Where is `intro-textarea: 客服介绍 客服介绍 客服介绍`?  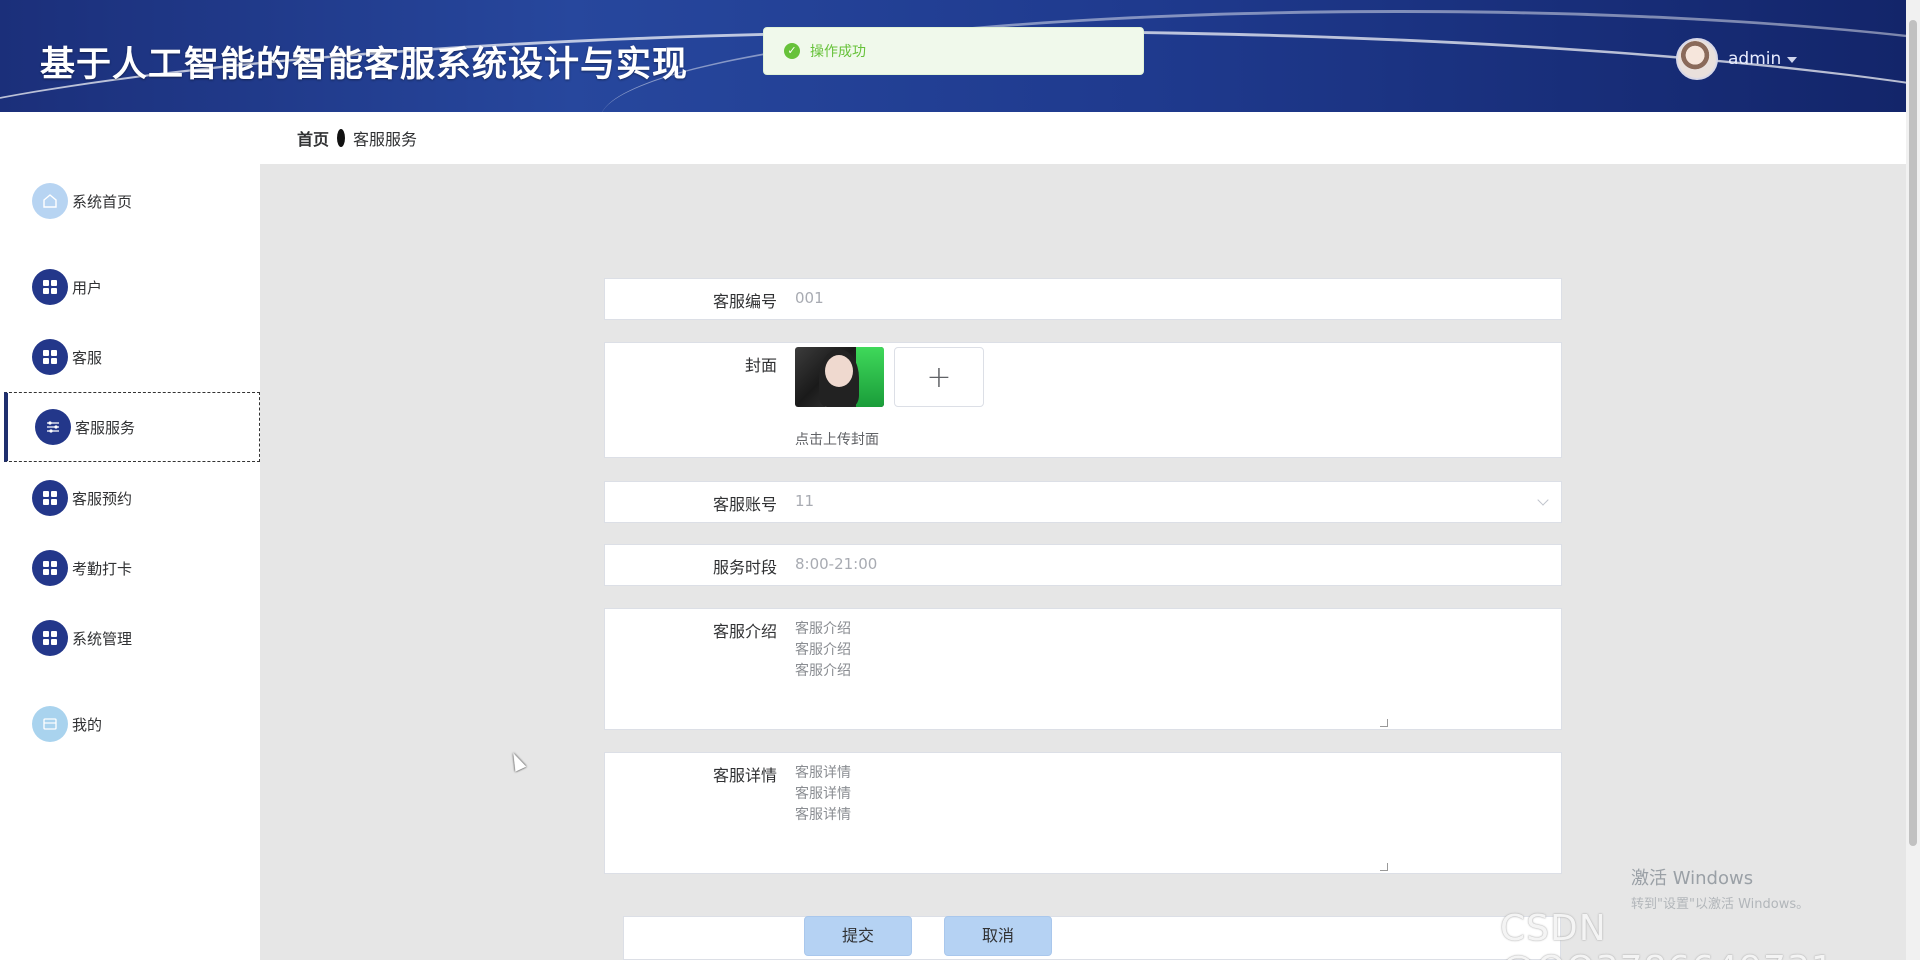
intro-textarea: 客服介绍 客服介绍 客服介绍 is located at coordinates (1085, 650).